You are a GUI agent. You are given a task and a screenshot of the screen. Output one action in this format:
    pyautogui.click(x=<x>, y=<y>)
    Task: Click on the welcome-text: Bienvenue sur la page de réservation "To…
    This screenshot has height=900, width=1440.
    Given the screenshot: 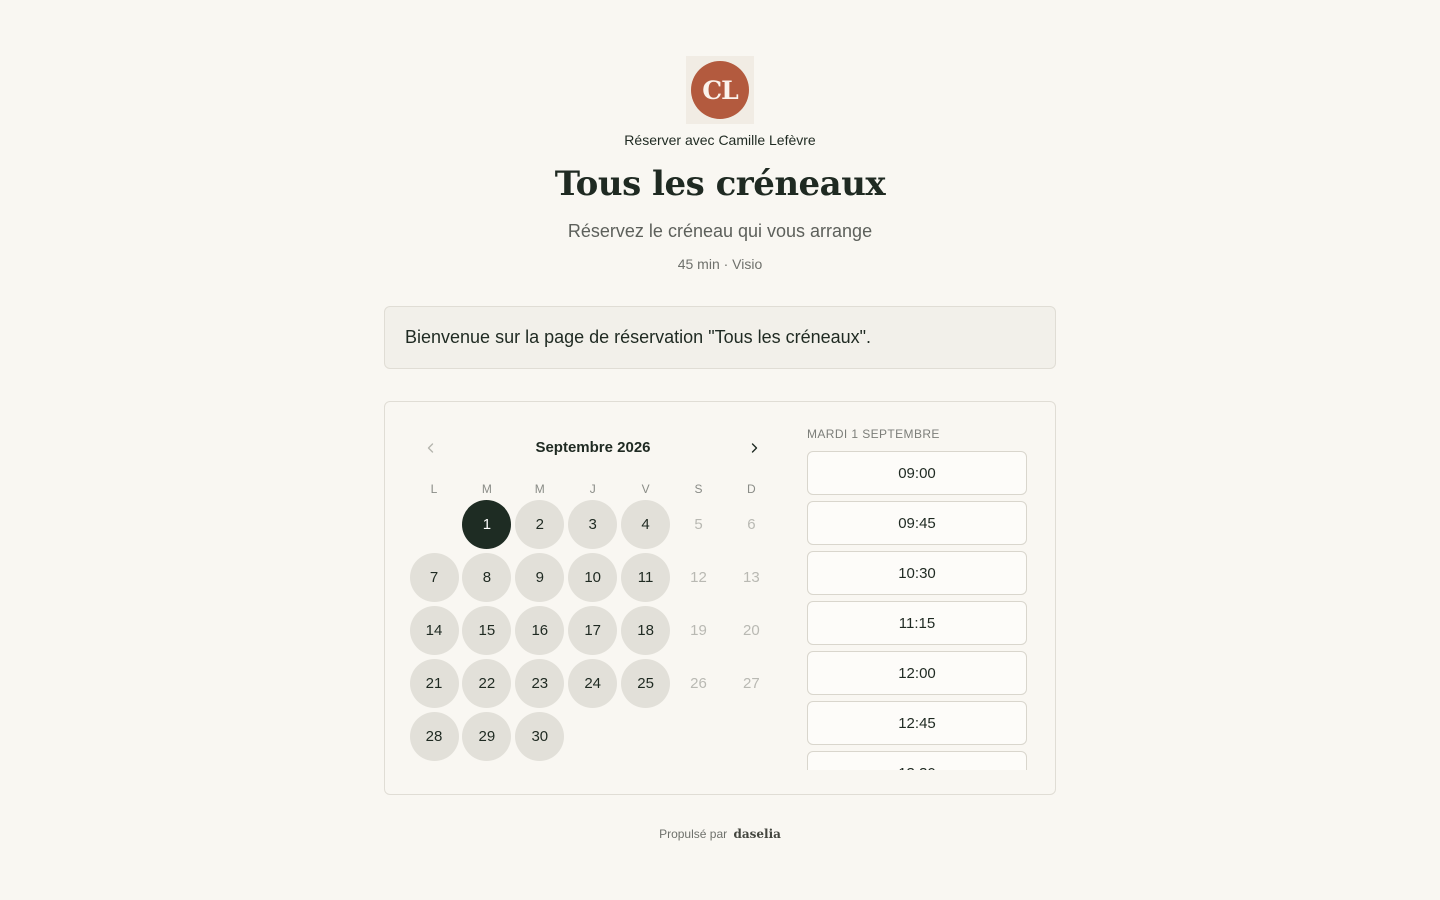 What is the action you would take?
    pyautogui.click(x=638, y=337)
    